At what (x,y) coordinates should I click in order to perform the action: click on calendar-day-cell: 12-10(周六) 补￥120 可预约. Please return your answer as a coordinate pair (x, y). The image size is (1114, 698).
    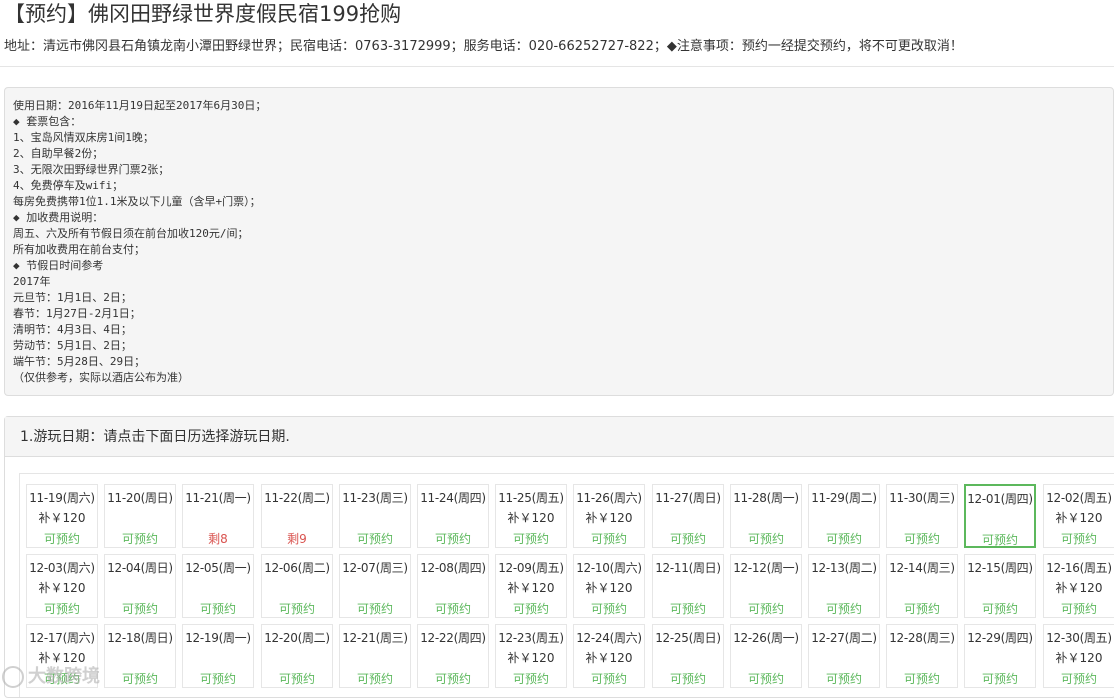
    Looking at the image, I should click on (609, 586).